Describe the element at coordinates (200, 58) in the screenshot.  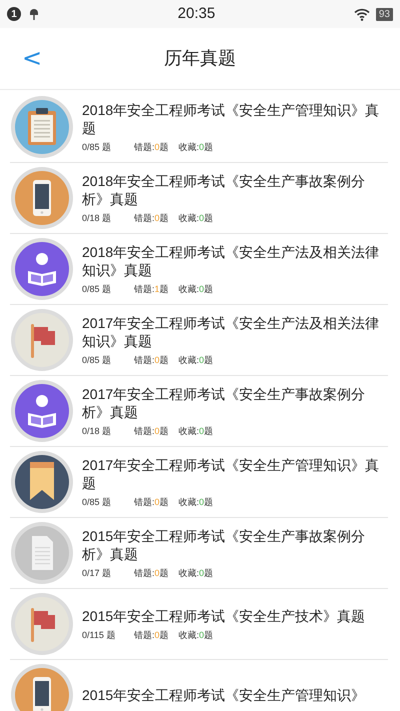
I see `page-title: 历年真题` at that location.